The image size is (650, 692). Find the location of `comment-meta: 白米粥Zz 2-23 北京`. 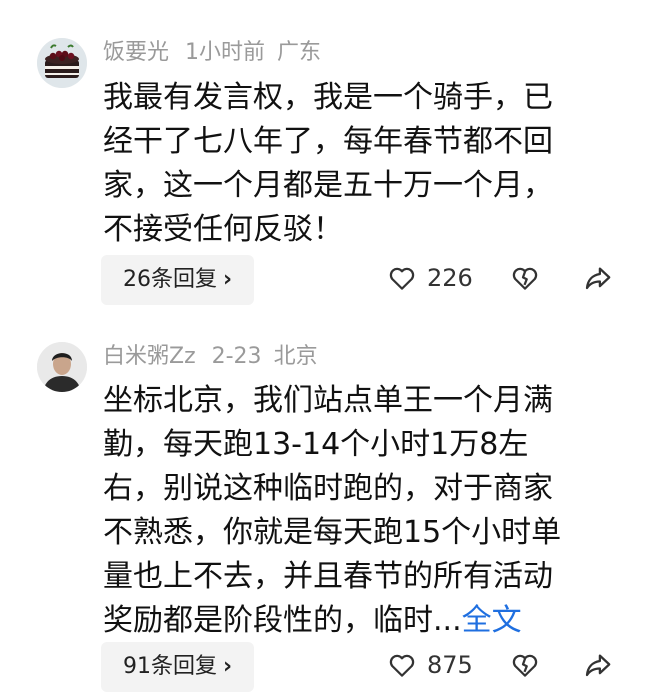

comment-meta: 白米粥Zz 2-23 北京 is located at coordinates (218, 357).